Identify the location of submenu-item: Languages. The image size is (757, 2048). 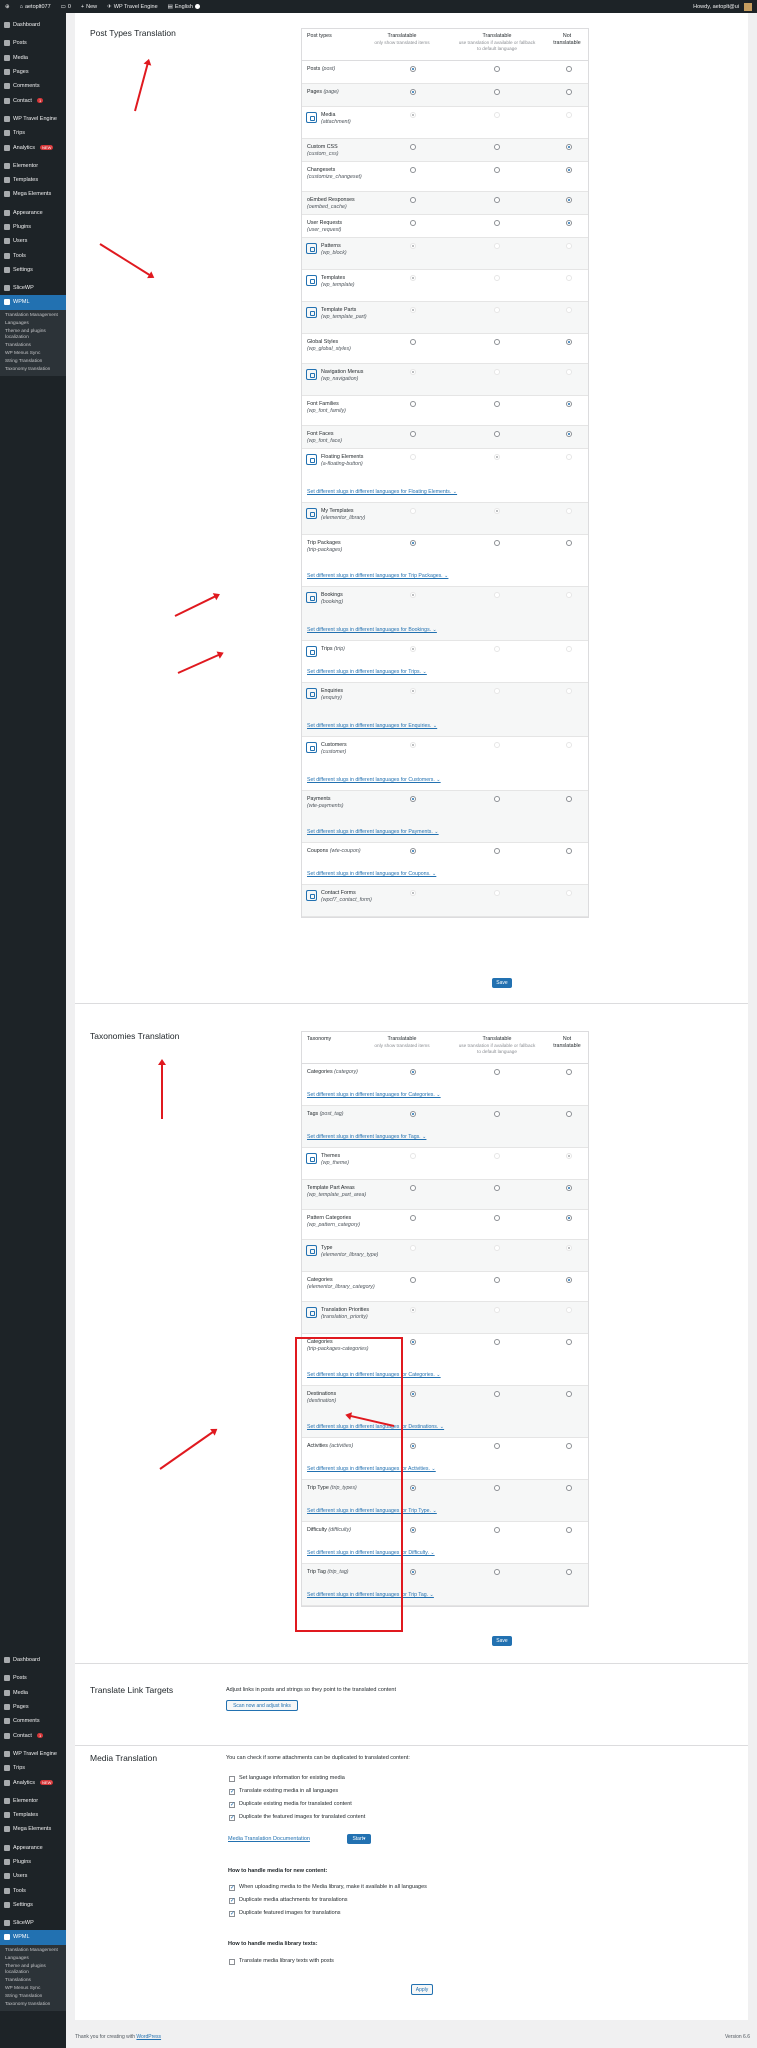
(33, 1959).